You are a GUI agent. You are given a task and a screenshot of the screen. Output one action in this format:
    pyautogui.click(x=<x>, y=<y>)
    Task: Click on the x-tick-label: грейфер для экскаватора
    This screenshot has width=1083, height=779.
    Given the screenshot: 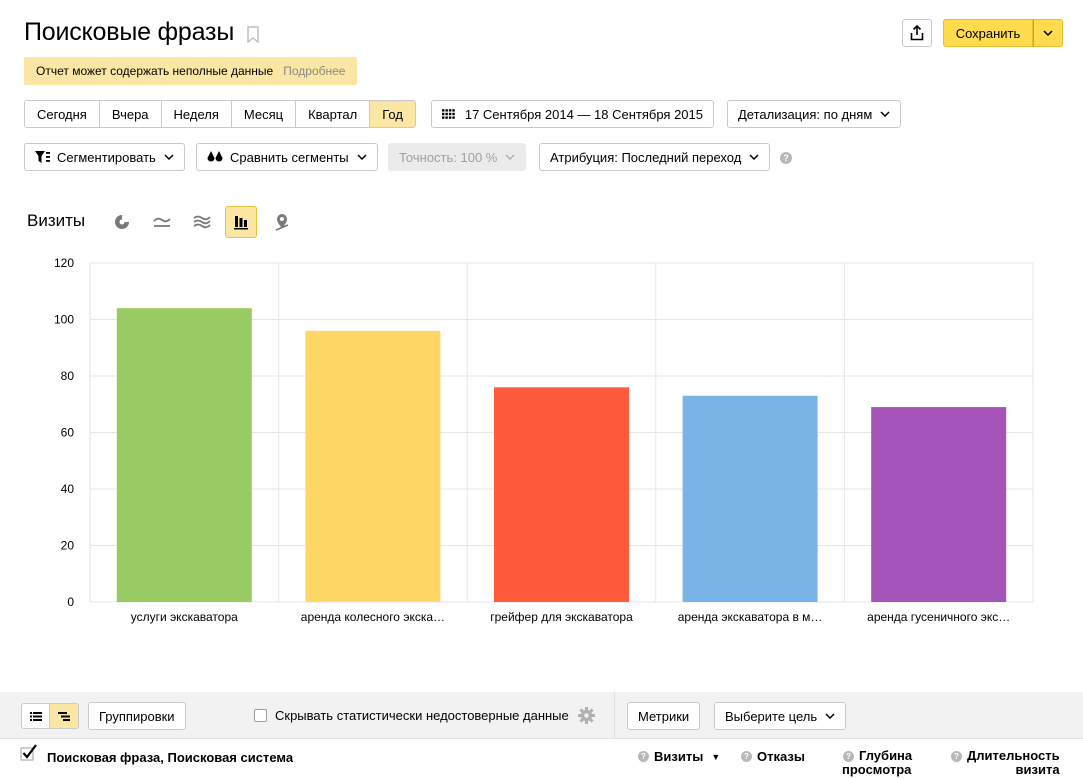 What is the action you would take?
    pyautogui.click(x=561, y=617)
    